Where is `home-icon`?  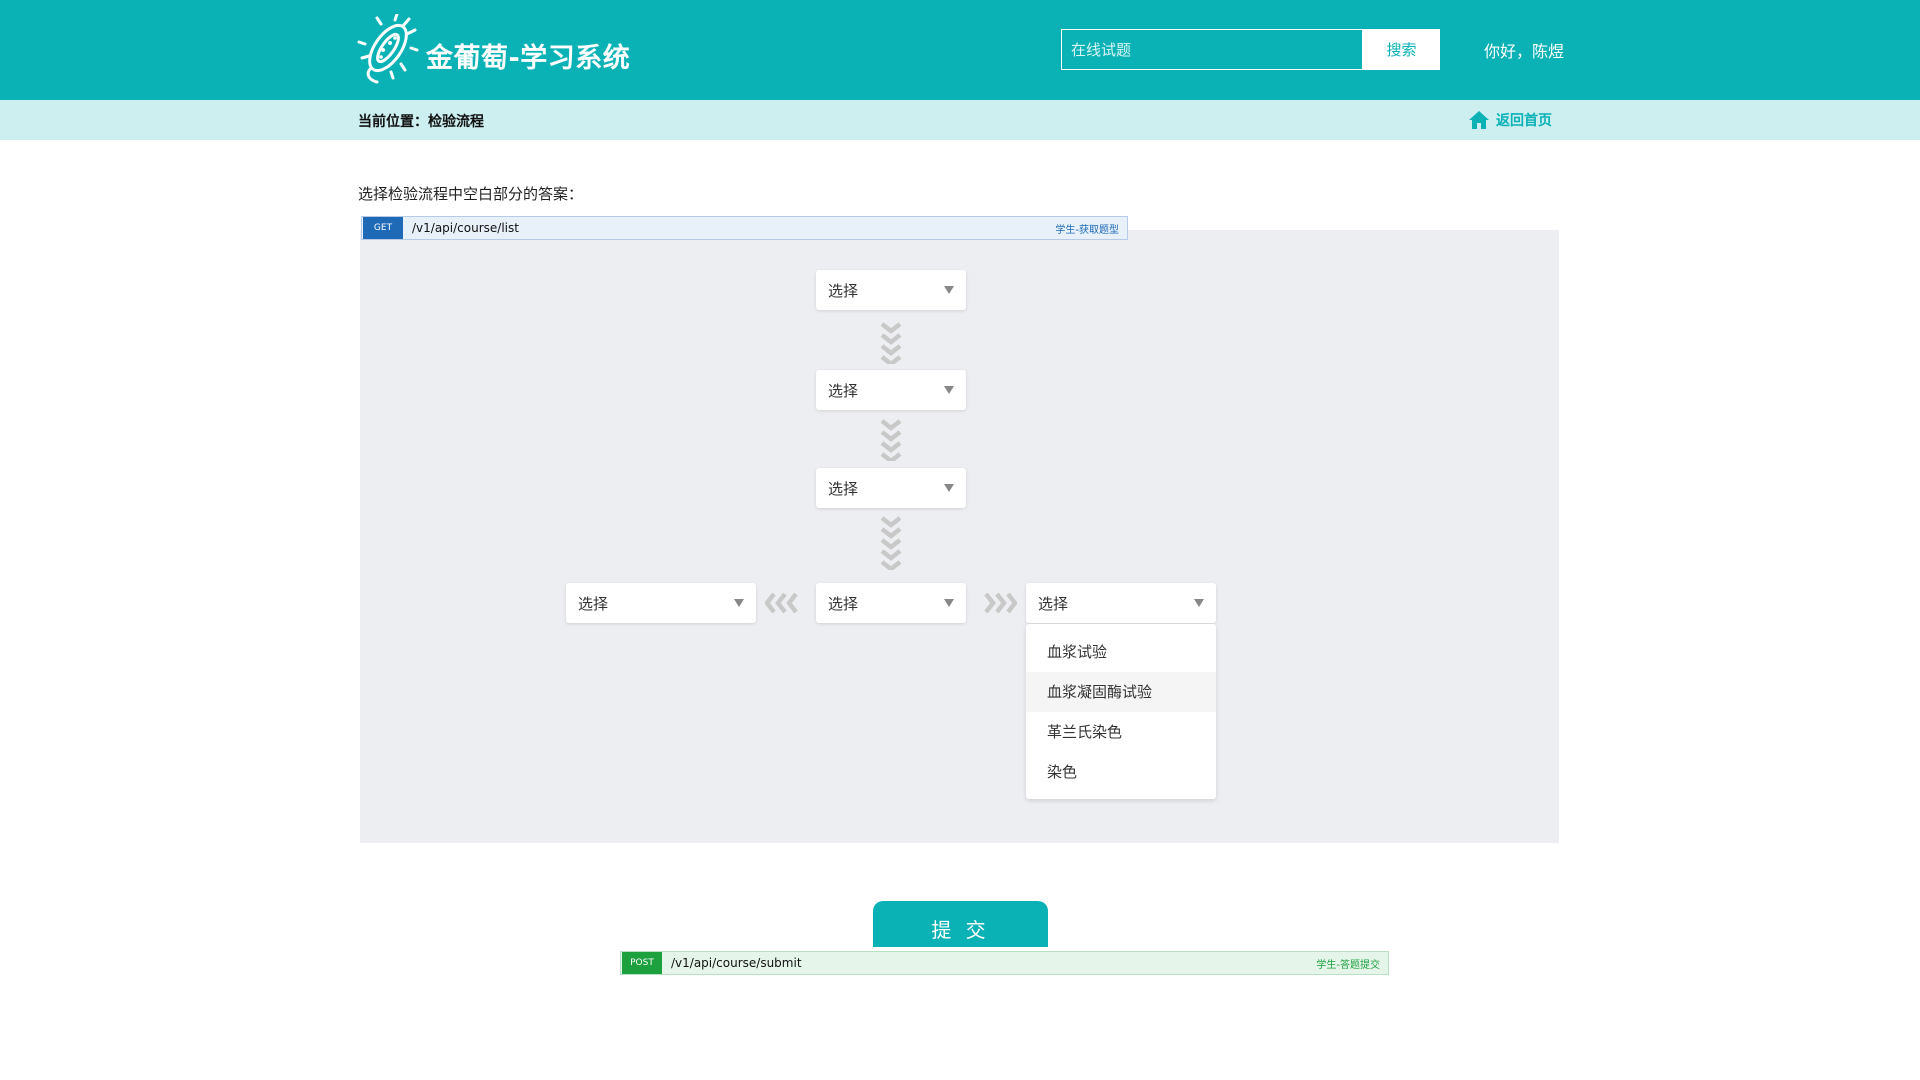 home-icon is located at coordinates (1479, 120).